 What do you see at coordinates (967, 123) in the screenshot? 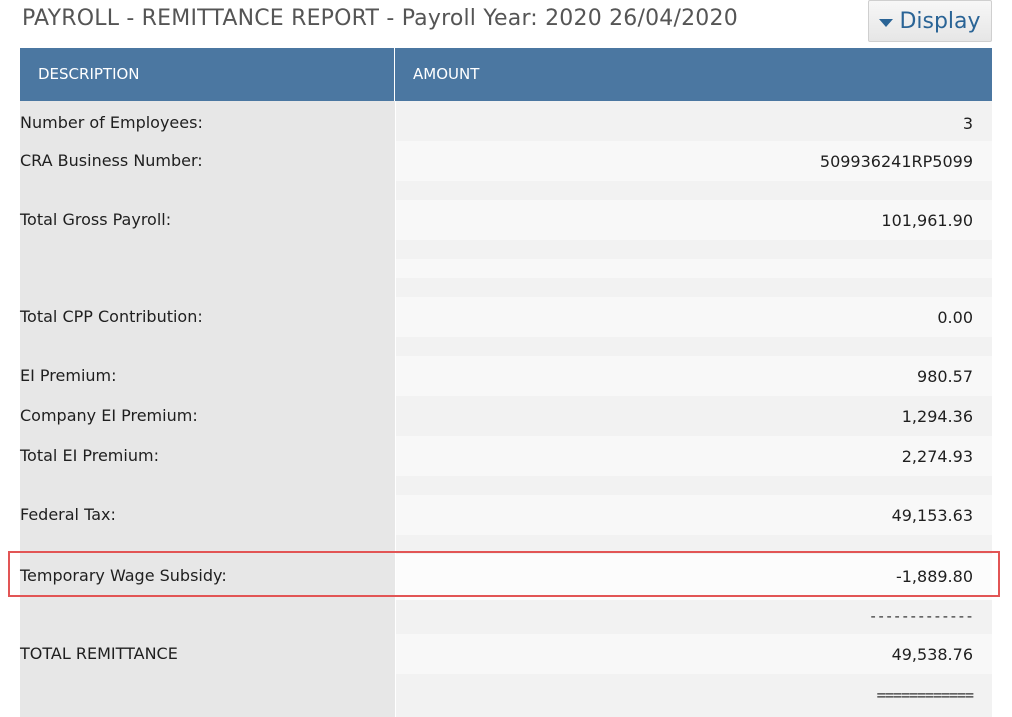
I see `row-value: 3` at bounding box center [967, 123].